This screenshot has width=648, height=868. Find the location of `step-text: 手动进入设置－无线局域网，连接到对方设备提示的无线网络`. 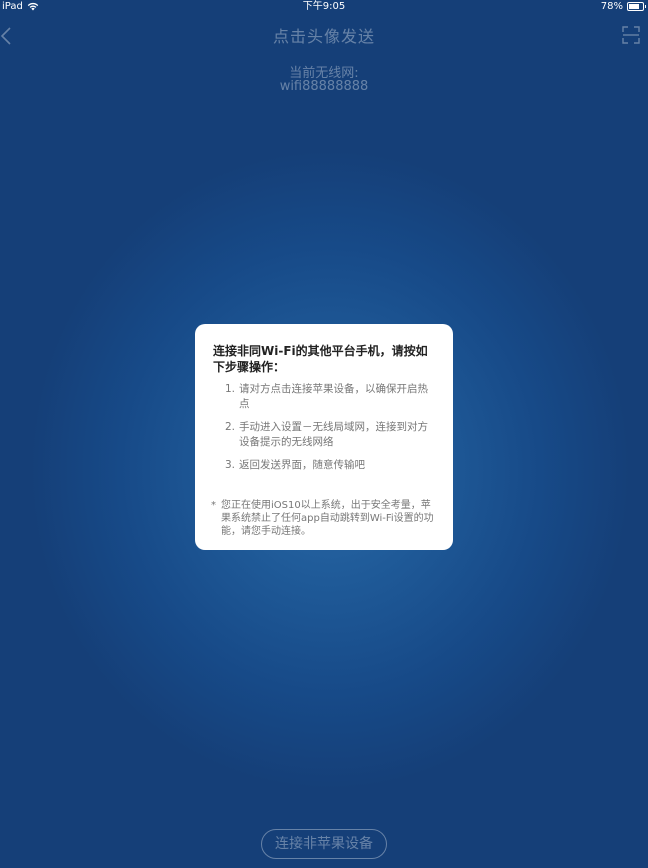

step-text: 手动进入设置－无线局域网，连接到对方设备提示的无线网络 is located at coordinates (333, 434).